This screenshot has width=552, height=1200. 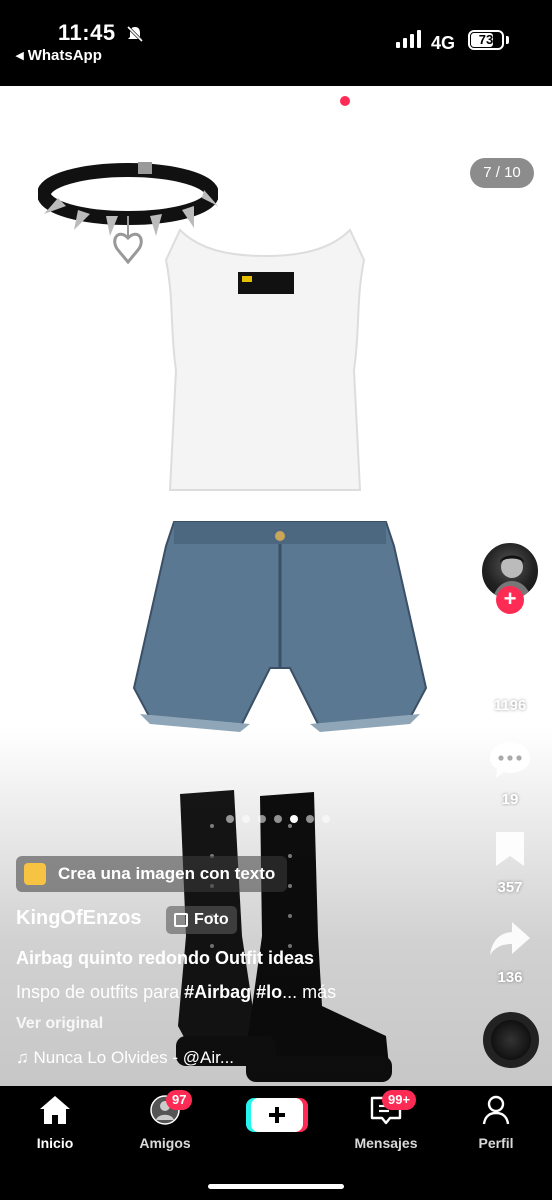 I want to click on save-button: 357, so click(x=510, y=863).